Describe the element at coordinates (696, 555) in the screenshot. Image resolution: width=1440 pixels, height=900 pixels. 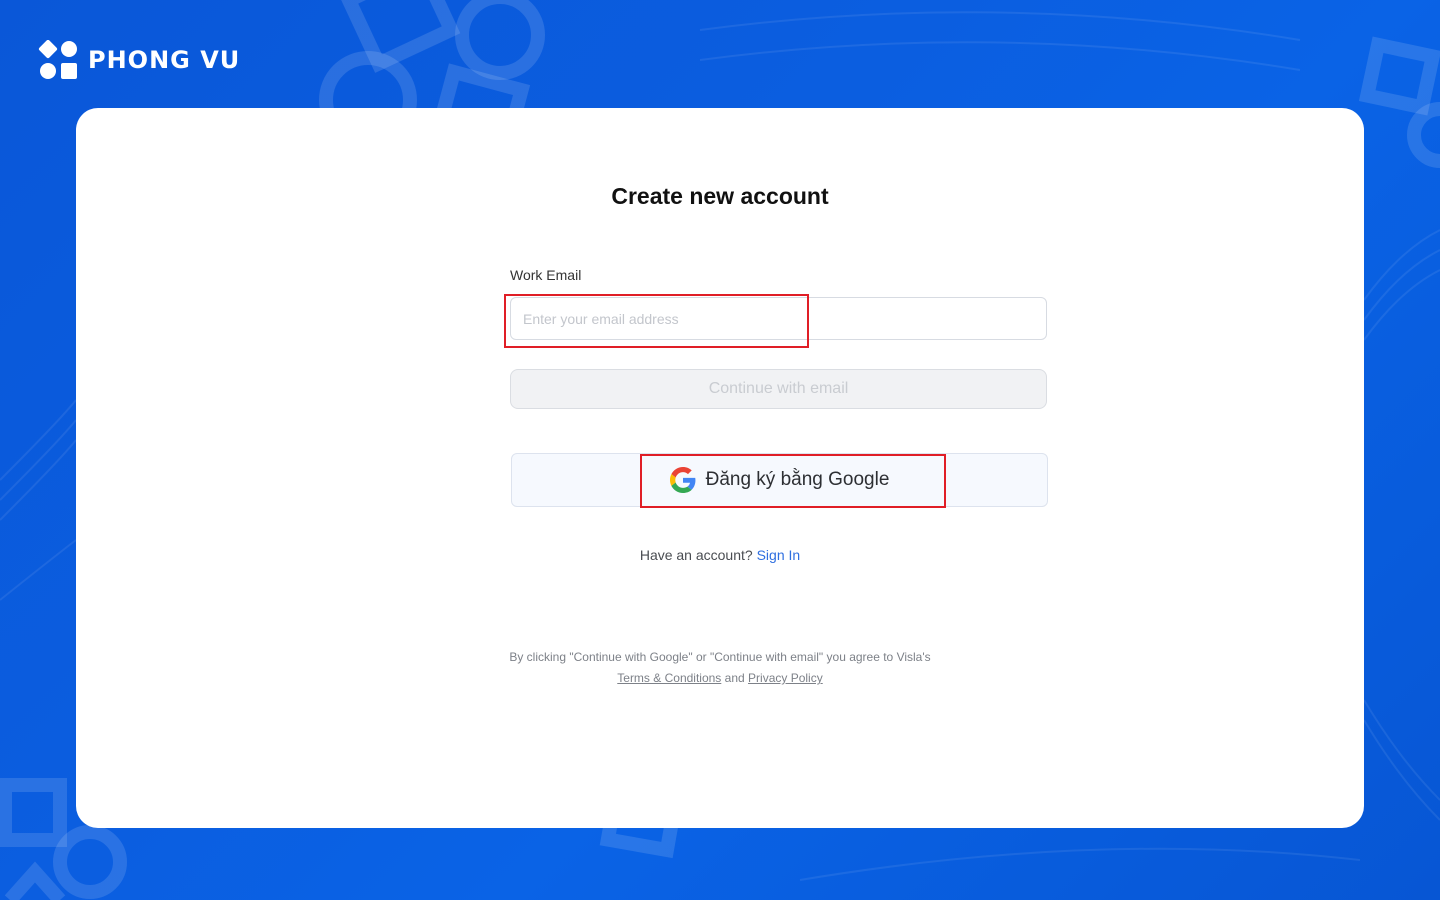
I see `have-account-text: Have an account?` at that location.